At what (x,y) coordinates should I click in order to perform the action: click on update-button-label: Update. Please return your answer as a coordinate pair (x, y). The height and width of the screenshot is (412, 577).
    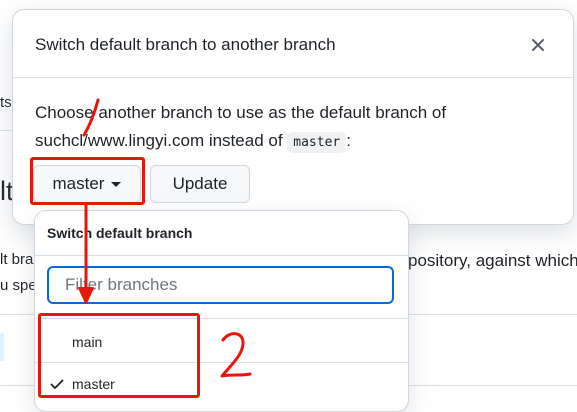
    Looking at the image, I should click on (200, 183).